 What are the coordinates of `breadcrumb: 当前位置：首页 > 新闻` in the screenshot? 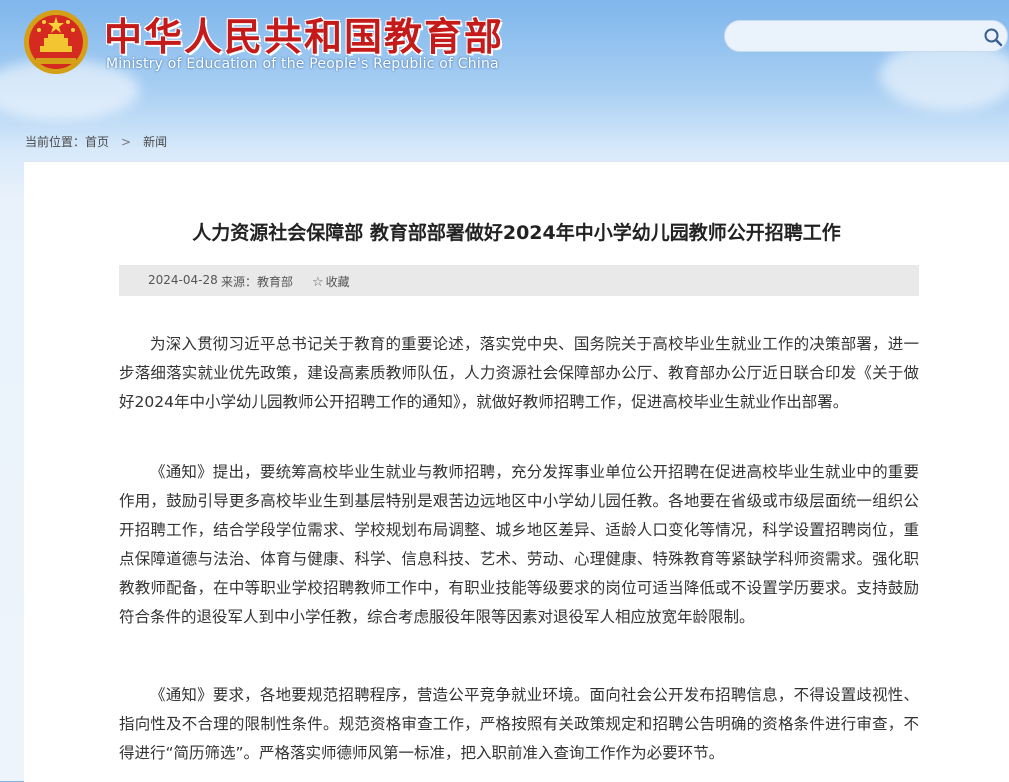 It's located at (96, 141).